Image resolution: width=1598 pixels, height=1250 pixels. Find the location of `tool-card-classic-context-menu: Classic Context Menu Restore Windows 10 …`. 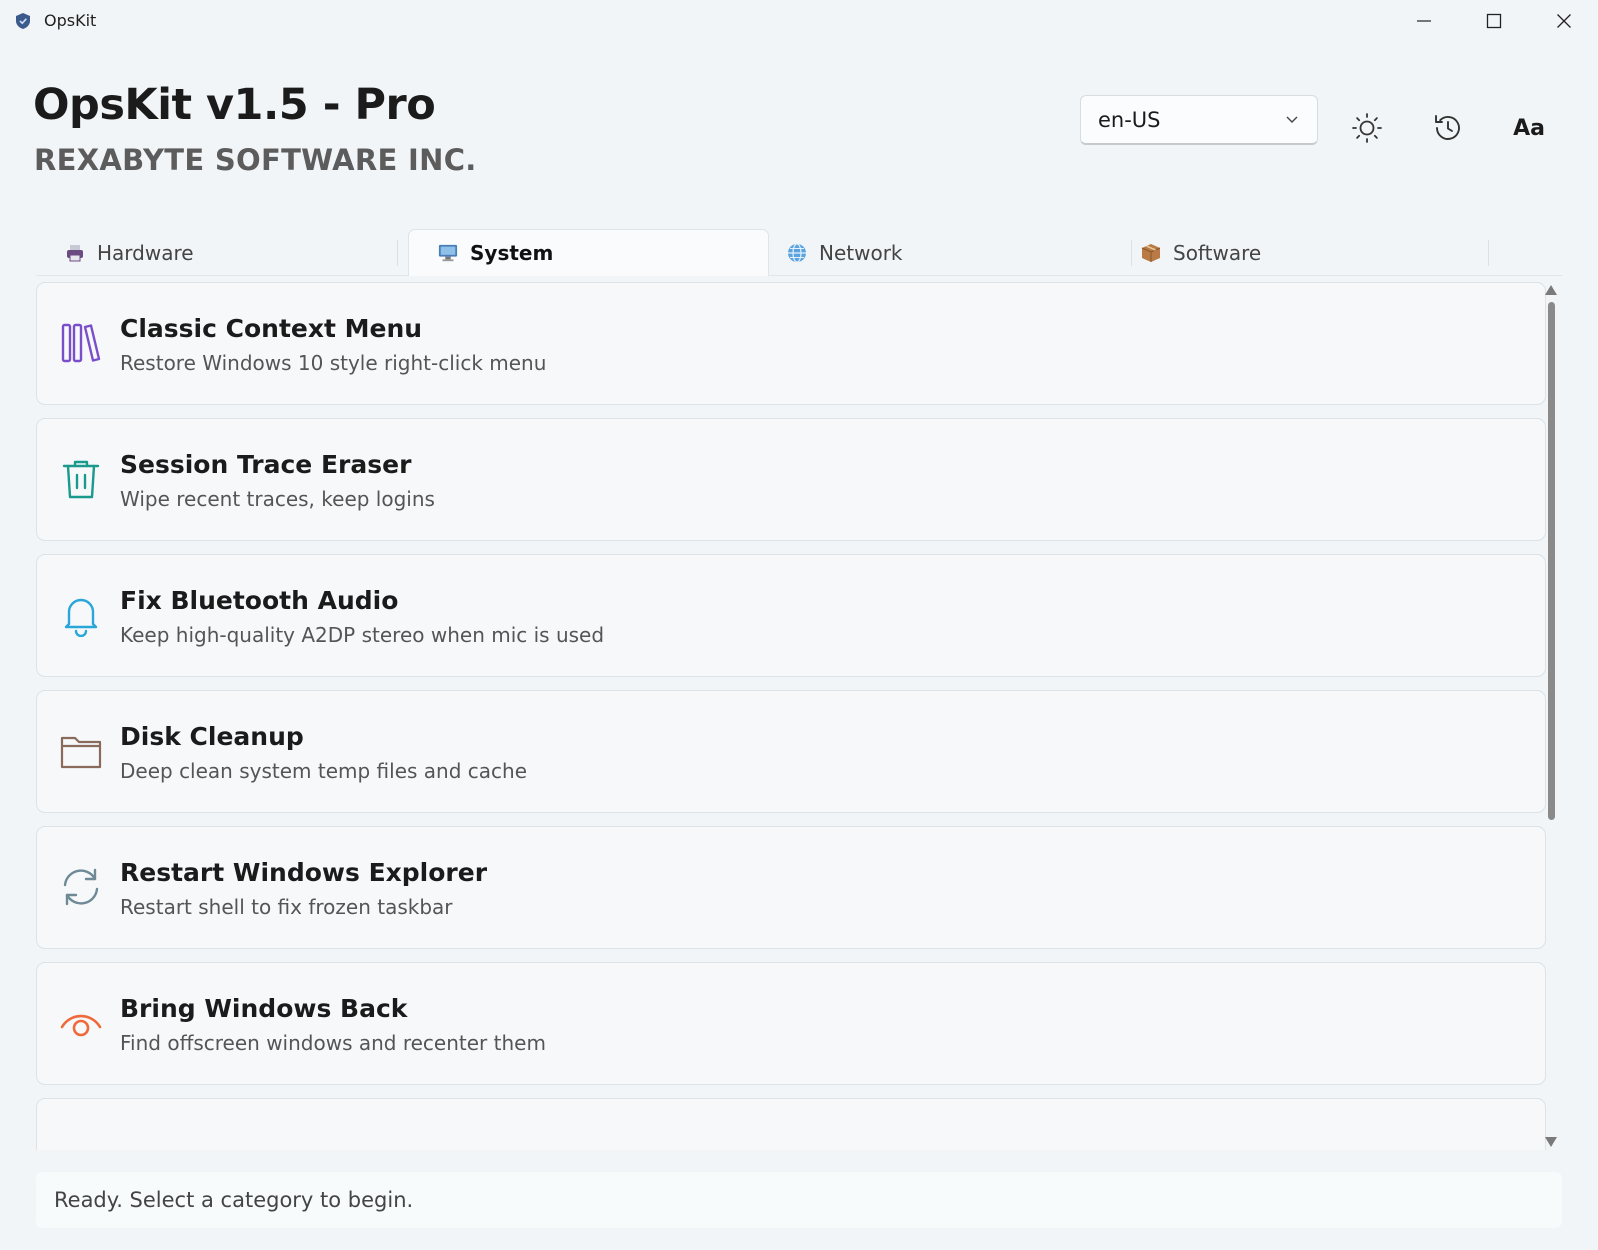

tool-card-classic-context-menu: Classic Context Menu Restore Windows 10 … is located at coordinates (791, 343).